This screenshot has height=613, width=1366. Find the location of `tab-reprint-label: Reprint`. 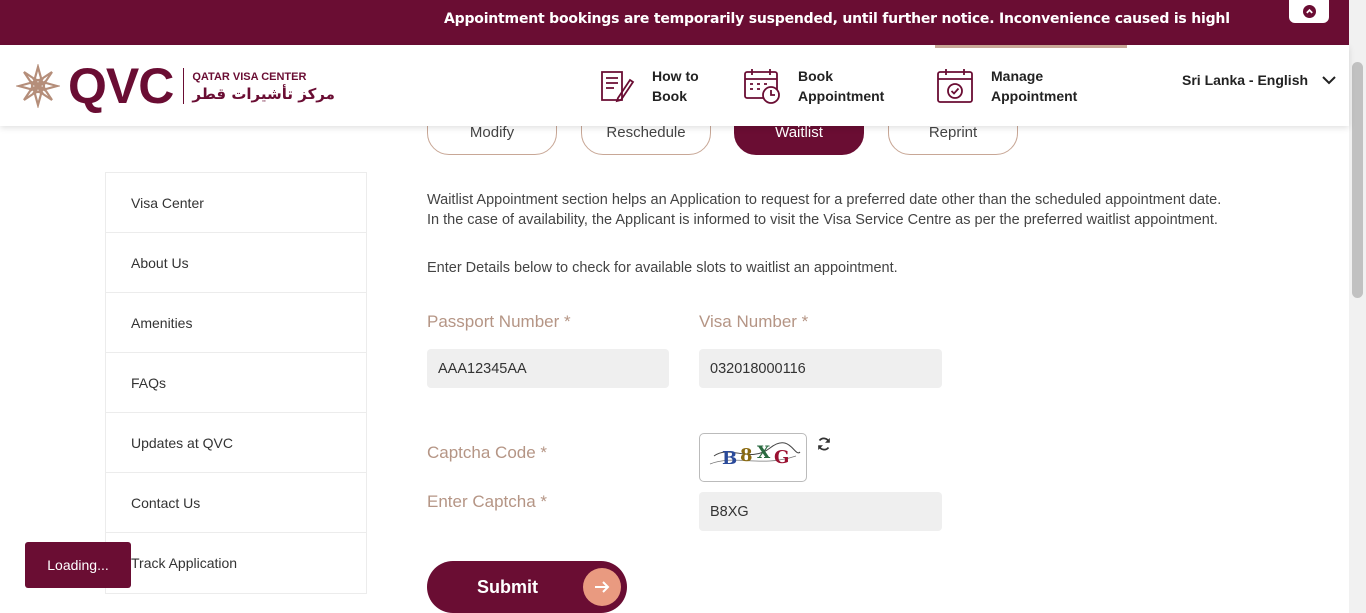

tab-reprint-label: Reprint is located at coordinates (953, 132).